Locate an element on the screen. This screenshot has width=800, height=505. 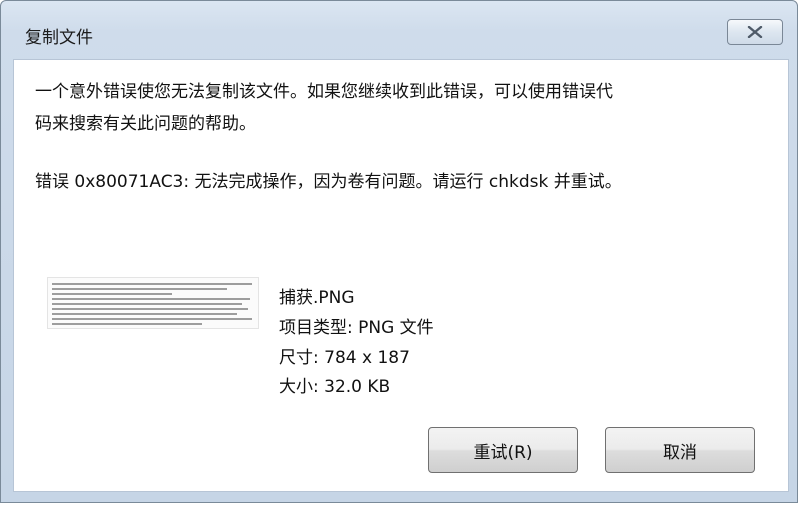
error-message-line-1: 一个意外错误使您无法复制该文件。如果您继续收到此错误，可以使用错误代 is located at coordinates (324, 92).